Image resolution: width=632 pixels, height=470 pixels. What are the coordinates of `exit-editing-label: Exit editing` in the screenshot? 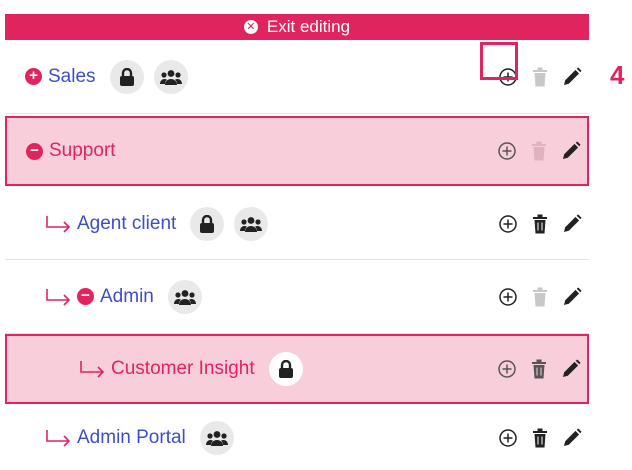 It's located at (308, 26).